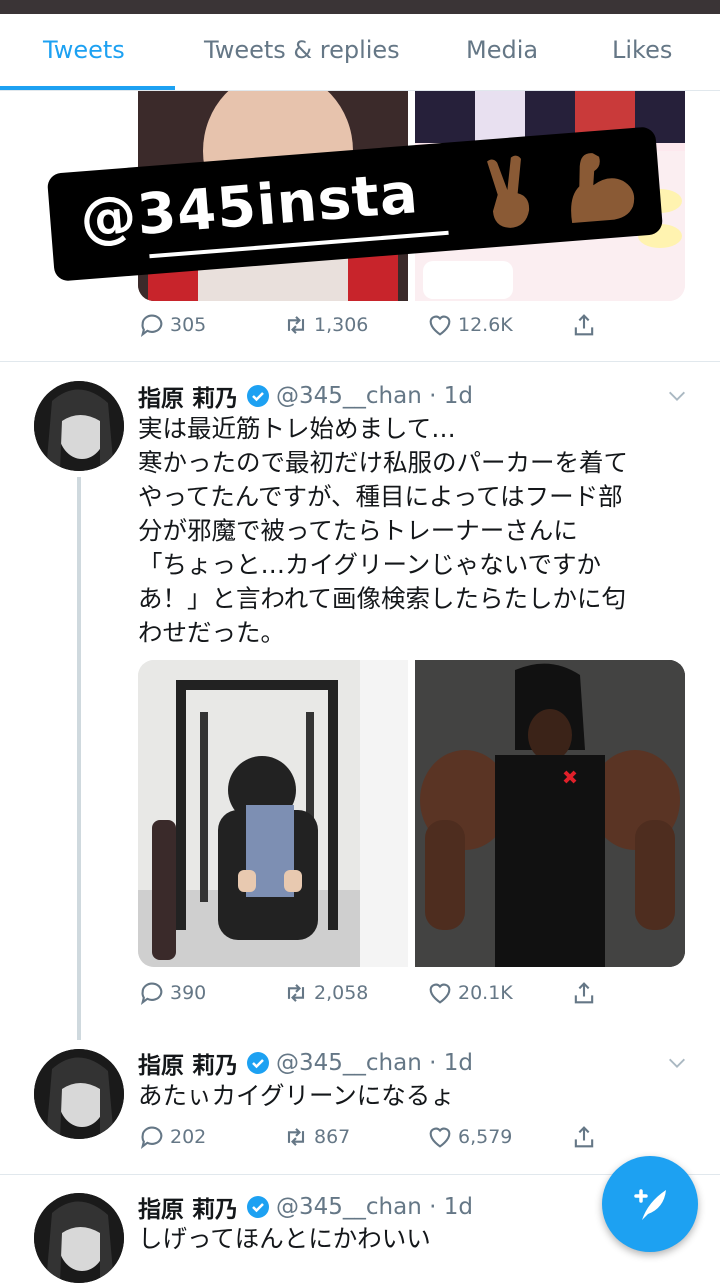 Image resolution: width=720 pixels, height=1283 pixels. I want to click on retweet-button: 2,058, so click(325, 993).